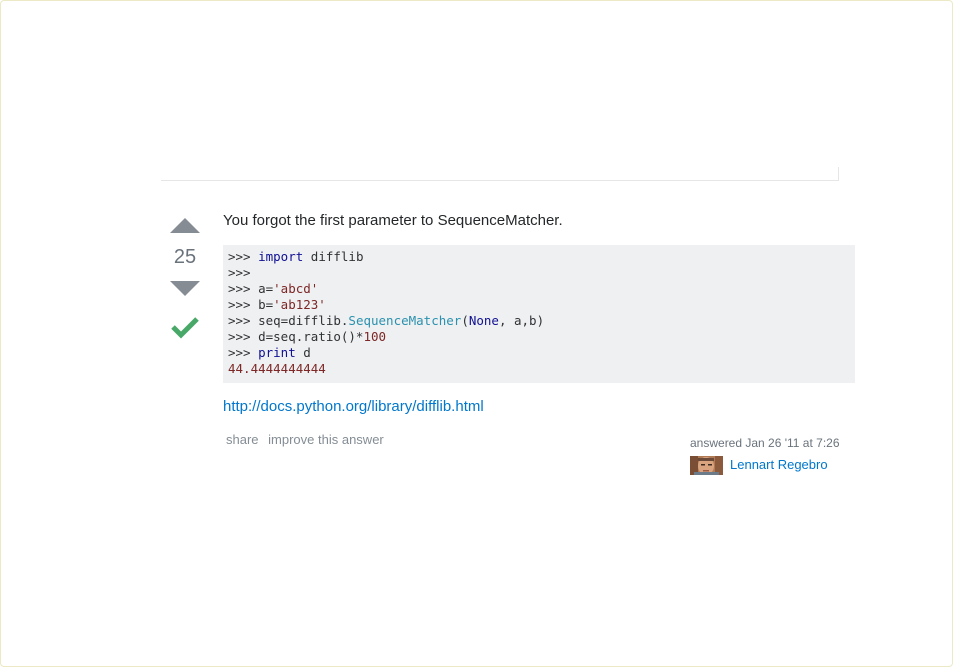 This screenshot has height=667, width=953. I want to click on code-token: 100, so click(375, 336).